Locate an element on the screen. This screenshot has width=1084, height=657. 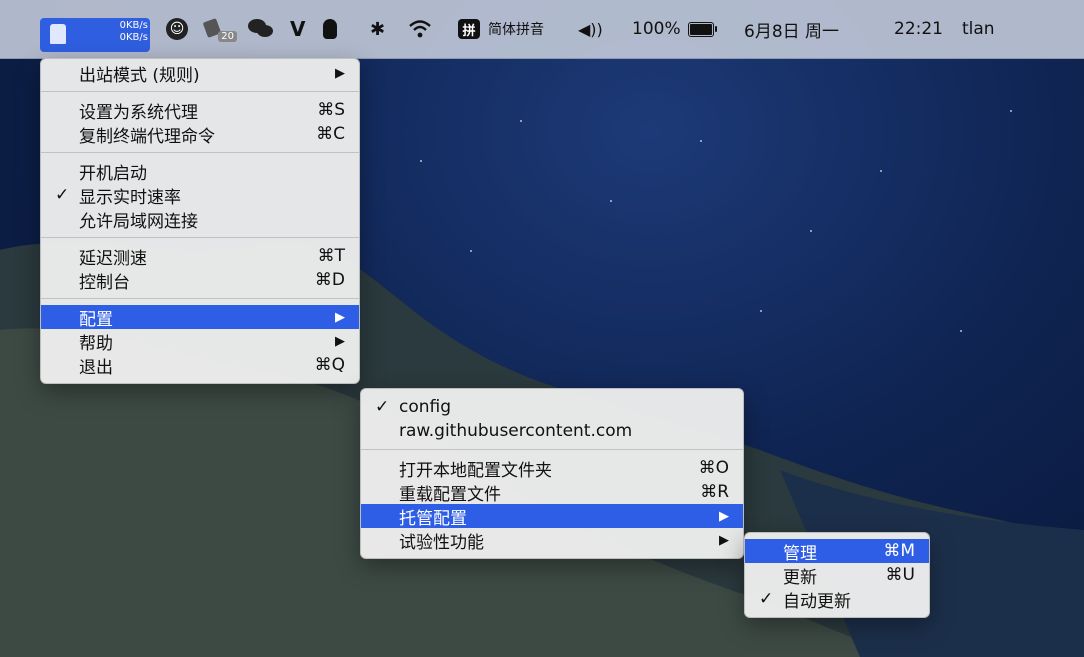
menu-item-allow-lan: 允许局域网连接 is located at coordinates (200, 219).